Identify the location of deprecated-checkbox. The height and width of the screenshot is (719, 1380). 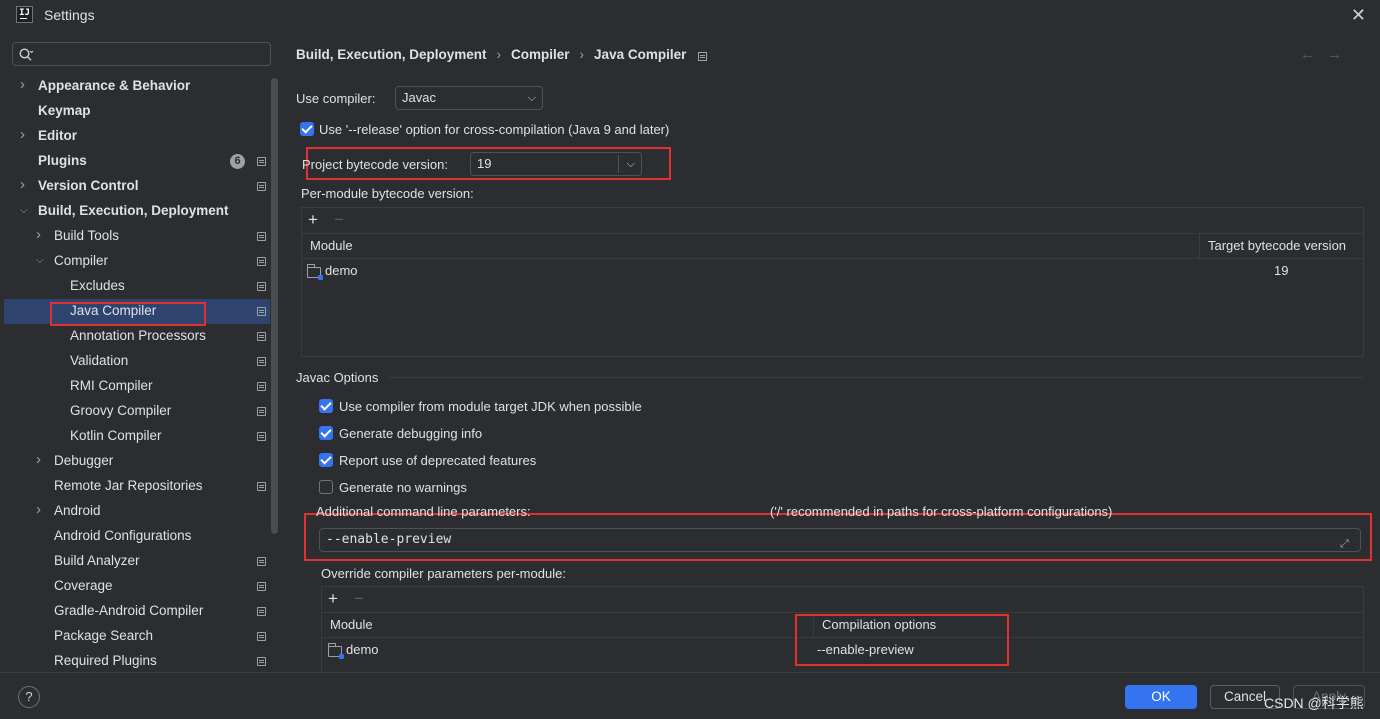
(326, 460).